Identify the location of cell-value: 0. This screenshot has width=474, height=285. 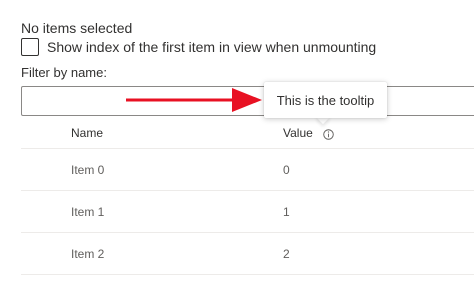
(286, 170).